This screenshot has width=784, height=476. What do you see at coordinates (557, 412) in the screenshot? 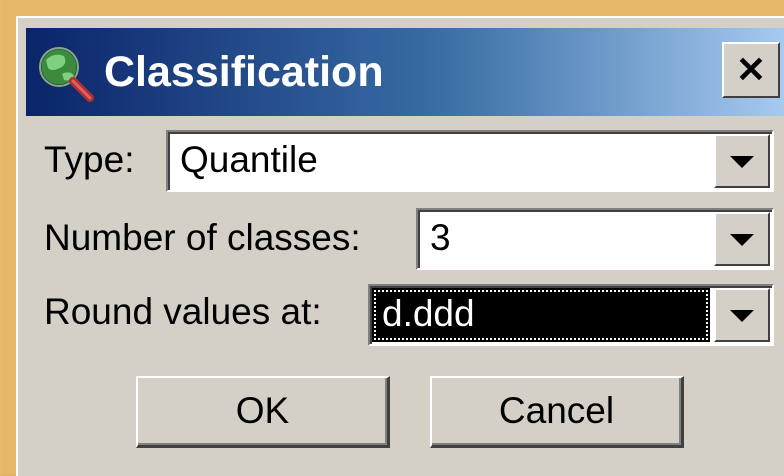
I see `cancel-button: Cancel` at bounding box center [557, 412].